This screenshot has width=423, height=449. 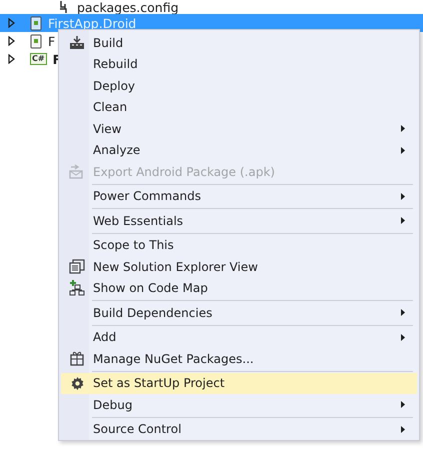 What do you see at coordinates (38, 59) in the screenshot?
I see `project-badge: C#` at bounding box center [38, 59].